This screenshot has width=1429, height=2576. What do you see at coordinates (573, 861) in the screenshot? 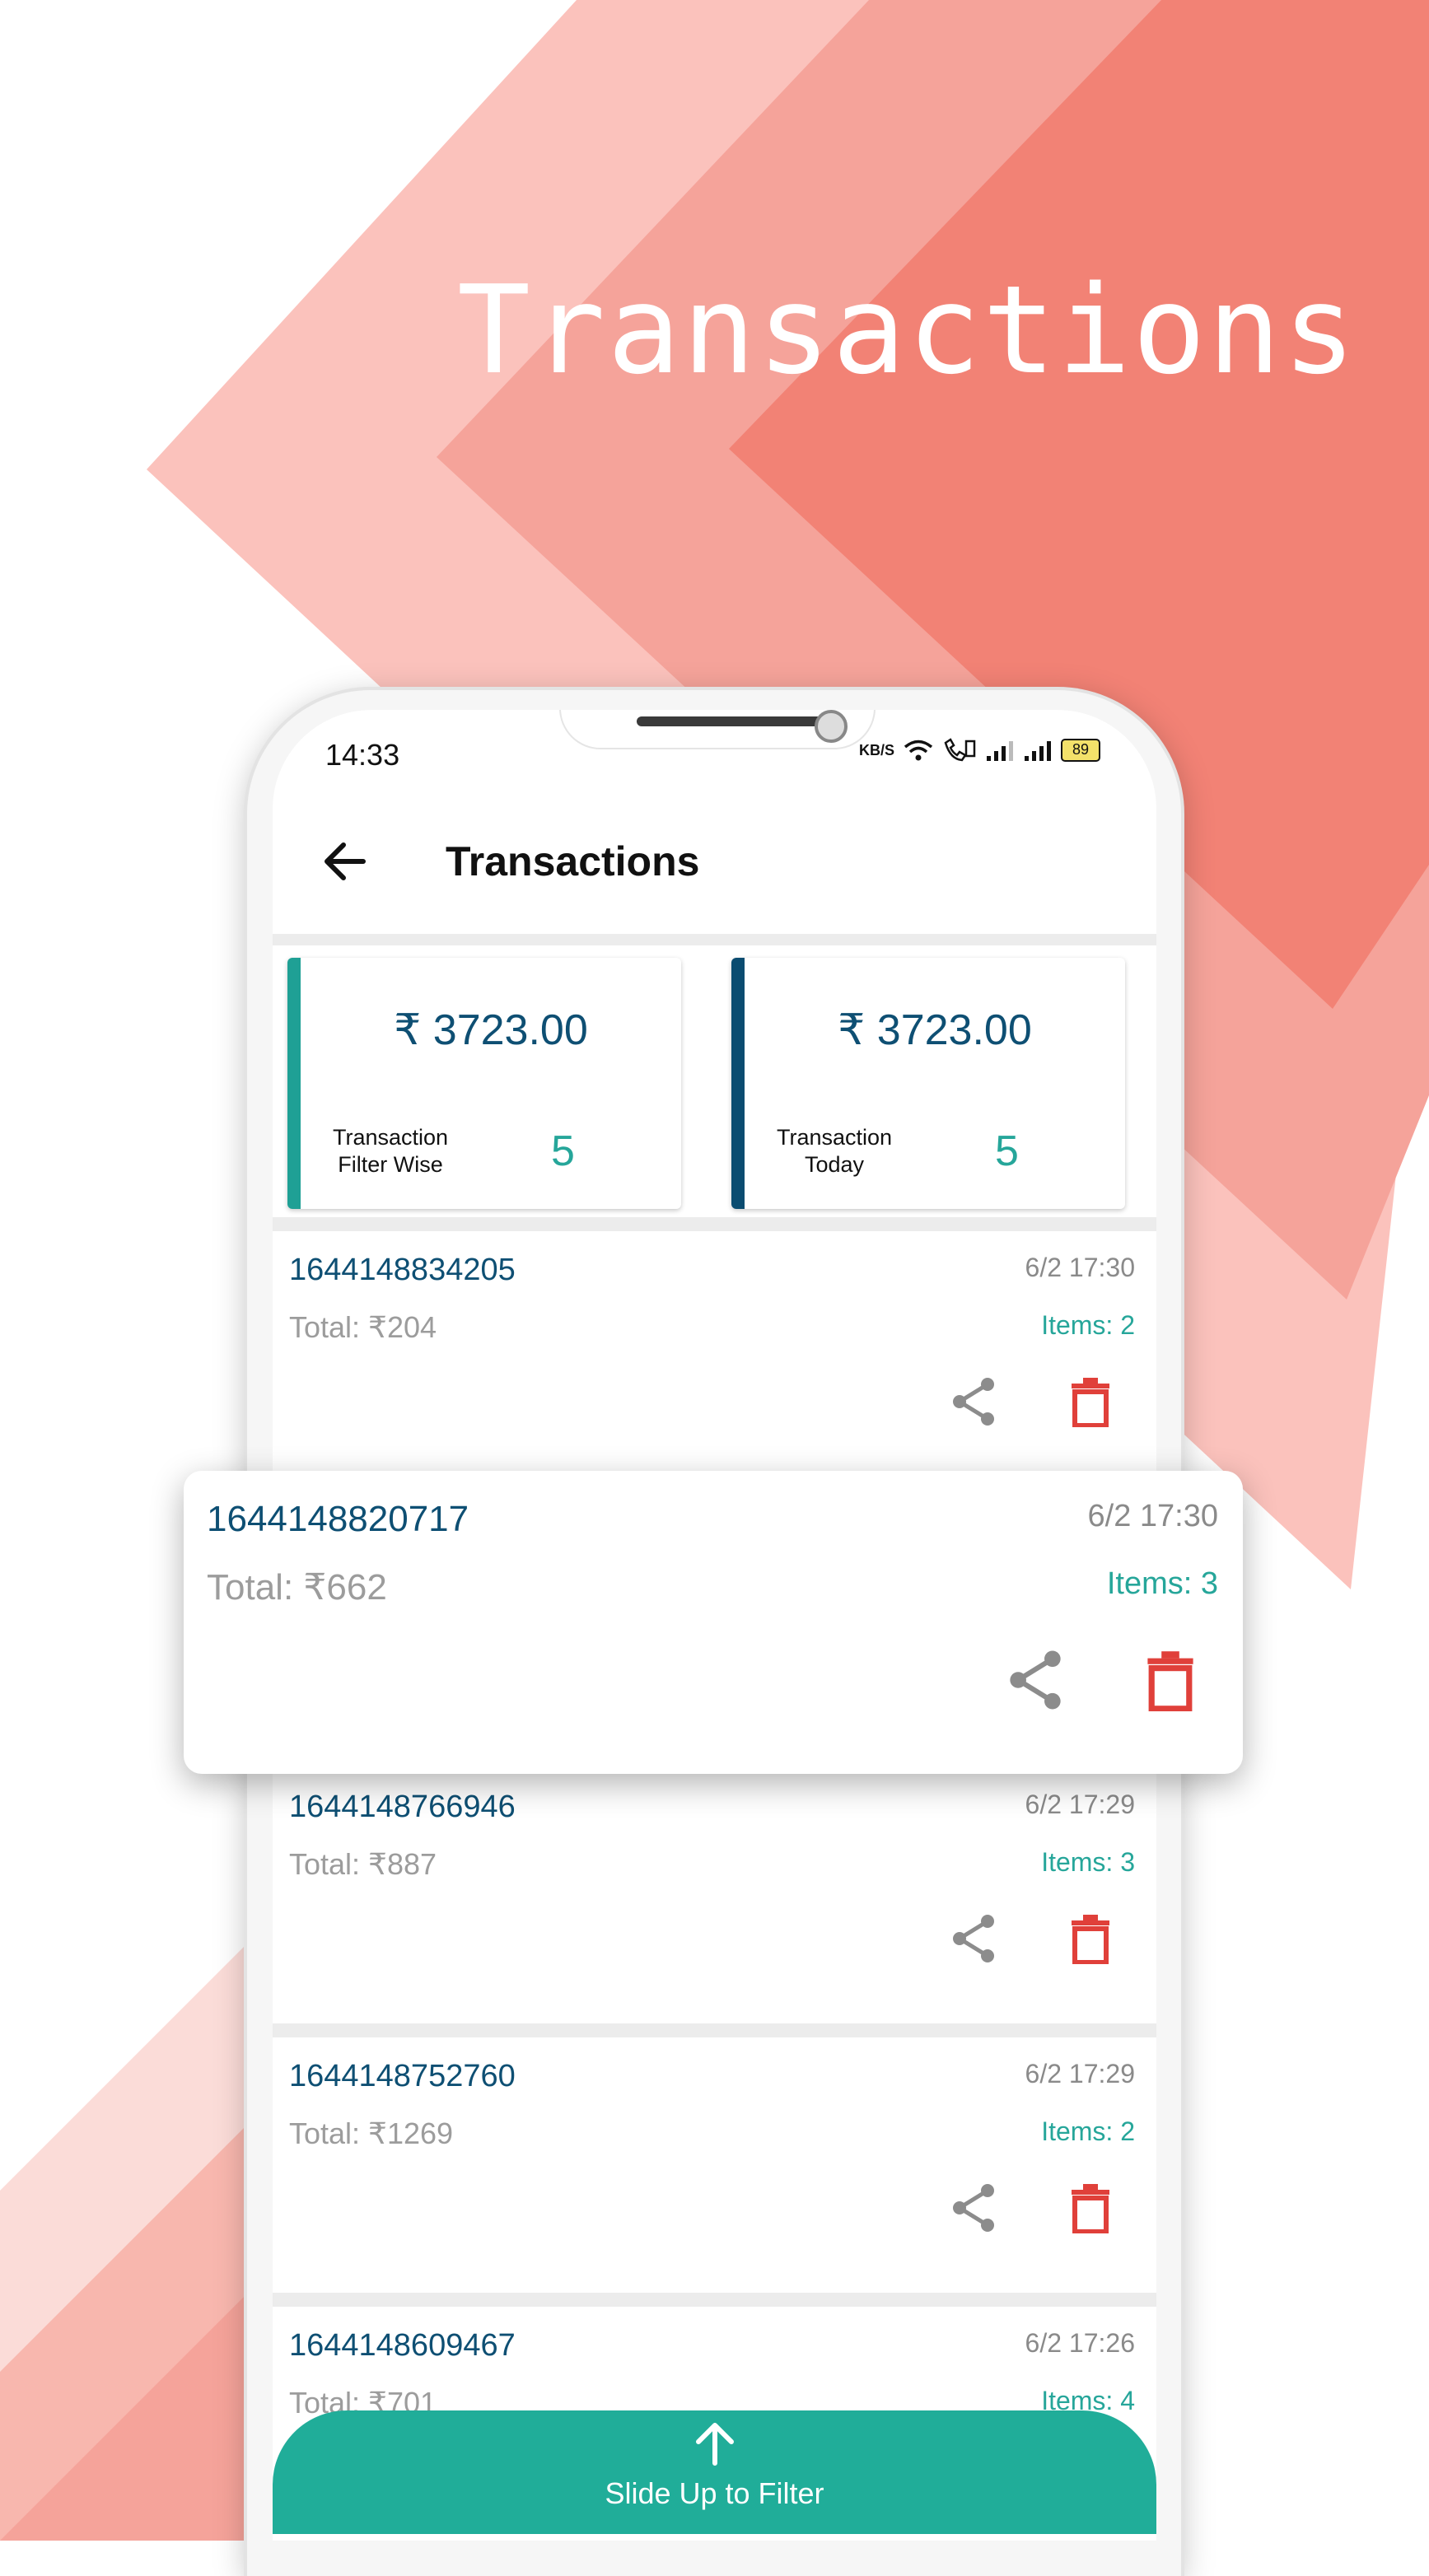
I see `page-title: Transactions` at bounding box center [573, 861].